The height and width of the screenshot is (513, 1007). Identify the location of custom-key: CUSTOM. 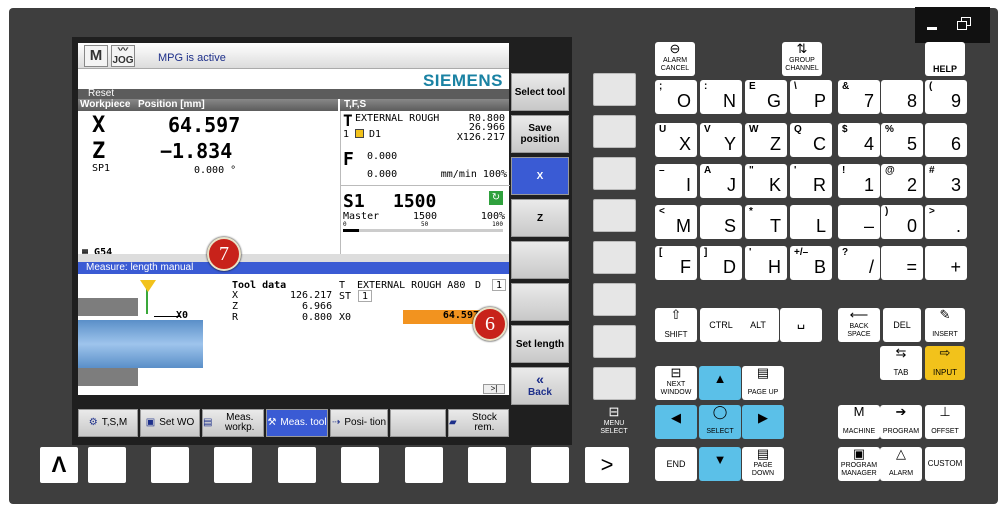
(945, 464).